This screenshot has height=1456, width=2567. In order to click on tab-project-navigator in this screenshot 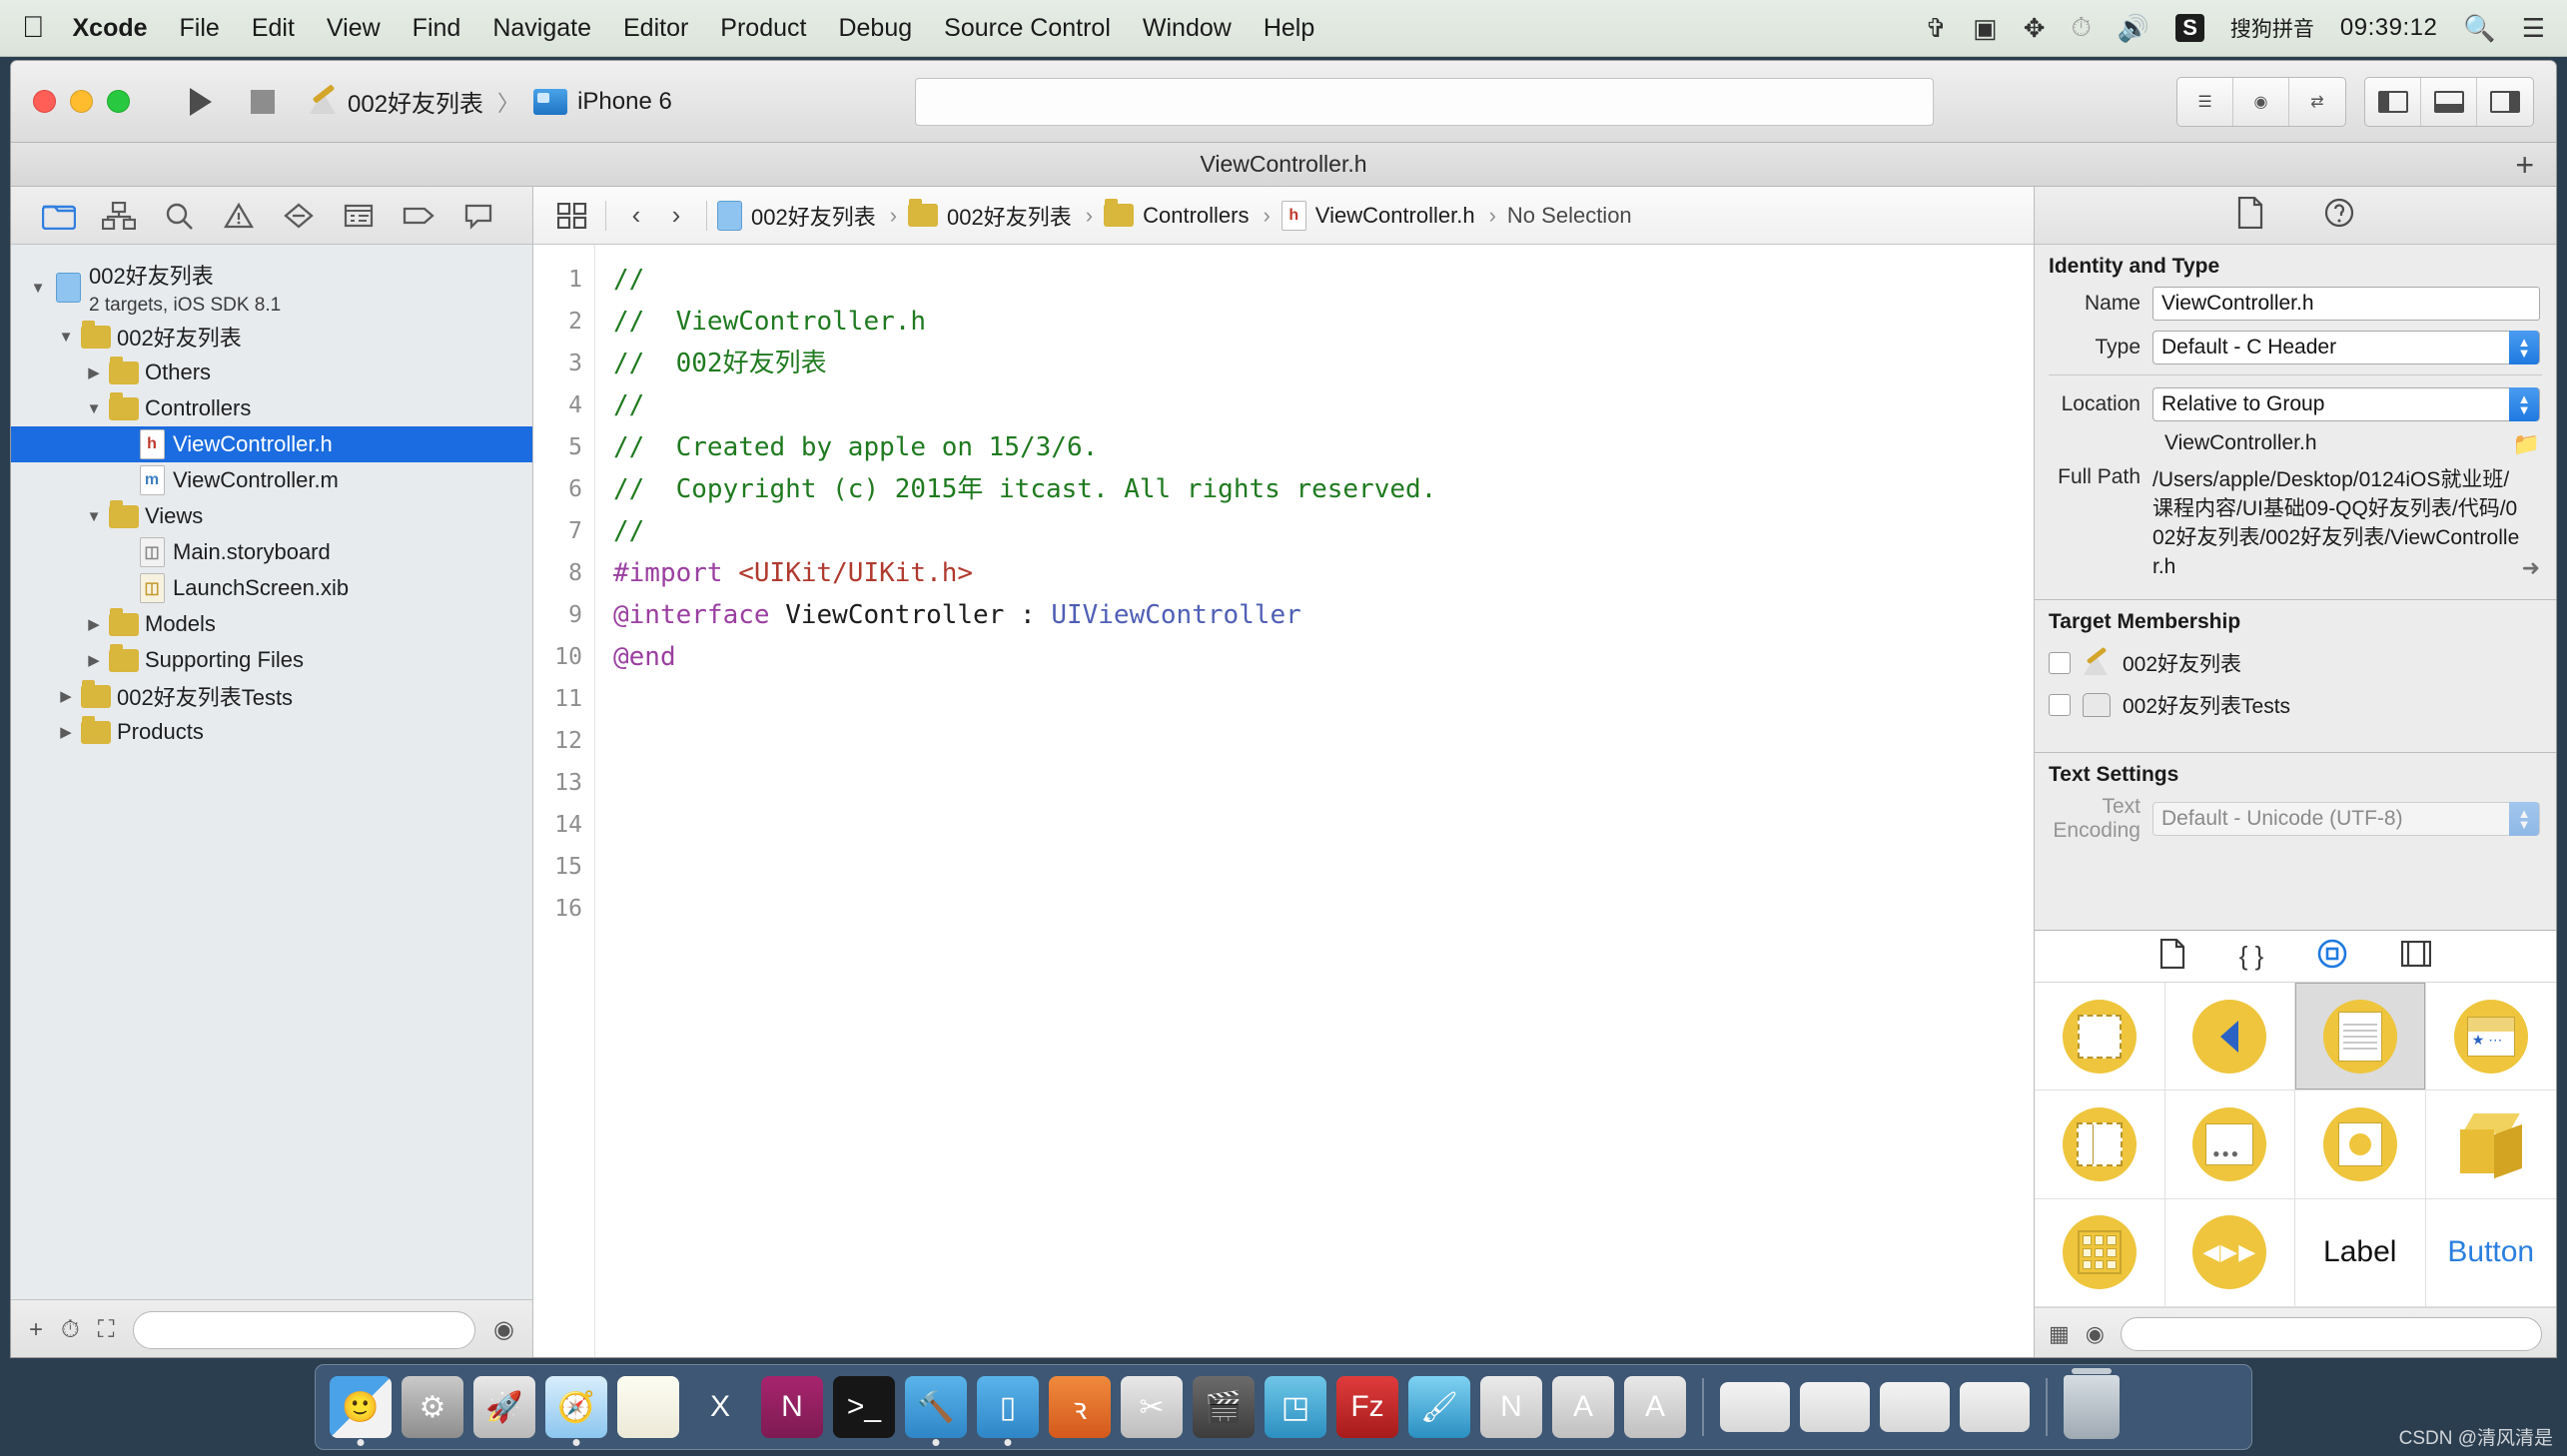, I will do `click(59, 216)`.